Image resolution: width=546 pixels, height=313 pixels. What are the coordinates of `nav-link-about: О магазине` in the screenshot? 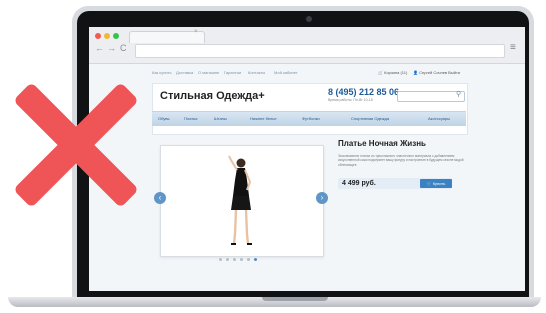 It's located at (208, 72).